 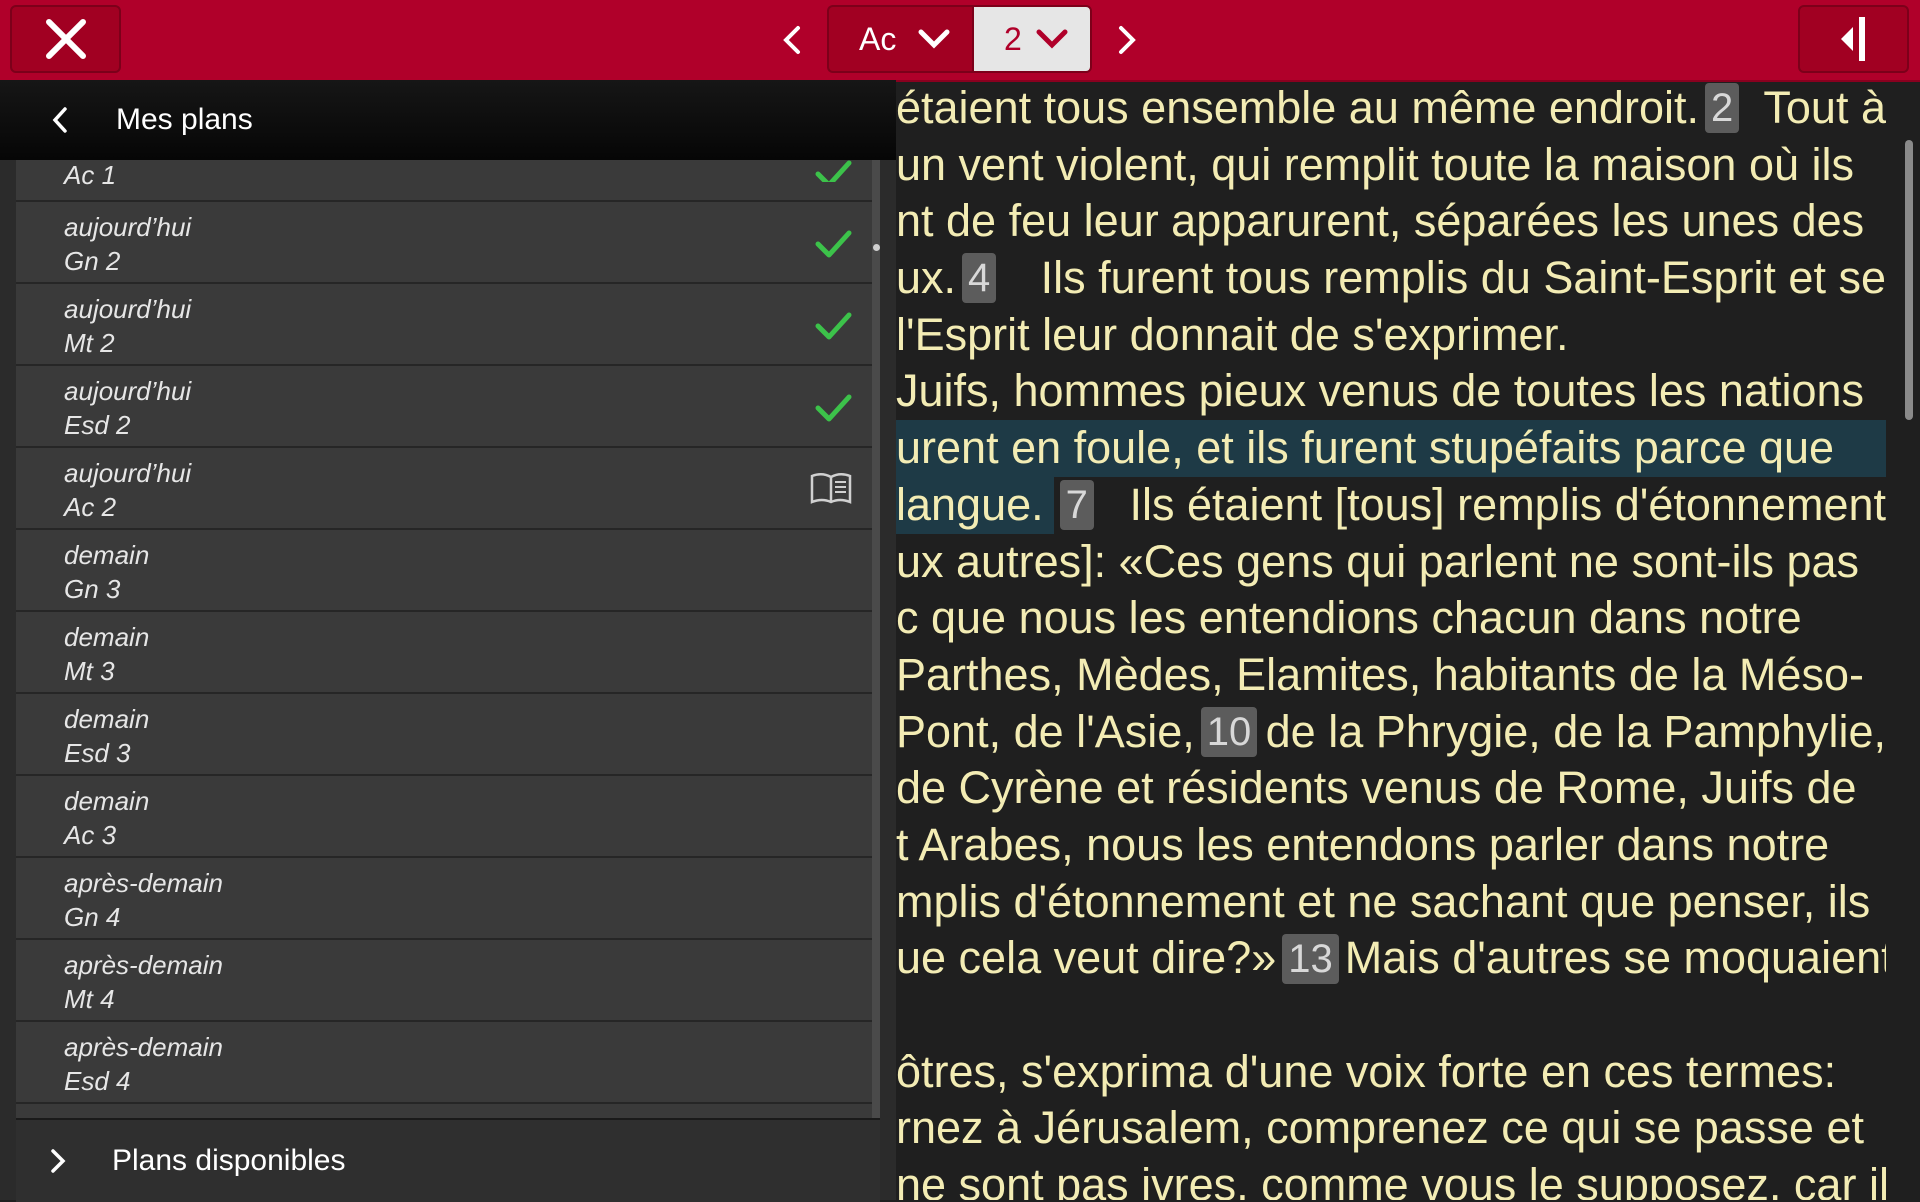 I want to click on plan-reference-label: Ac 2, so click(x=90, y=507).